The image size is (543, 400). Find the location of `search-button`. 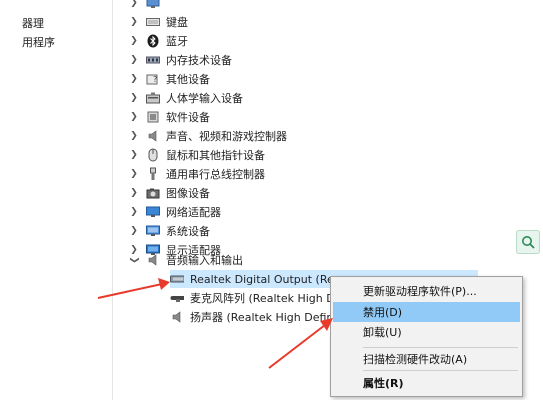

search-button is located at coordinates (528, 242).